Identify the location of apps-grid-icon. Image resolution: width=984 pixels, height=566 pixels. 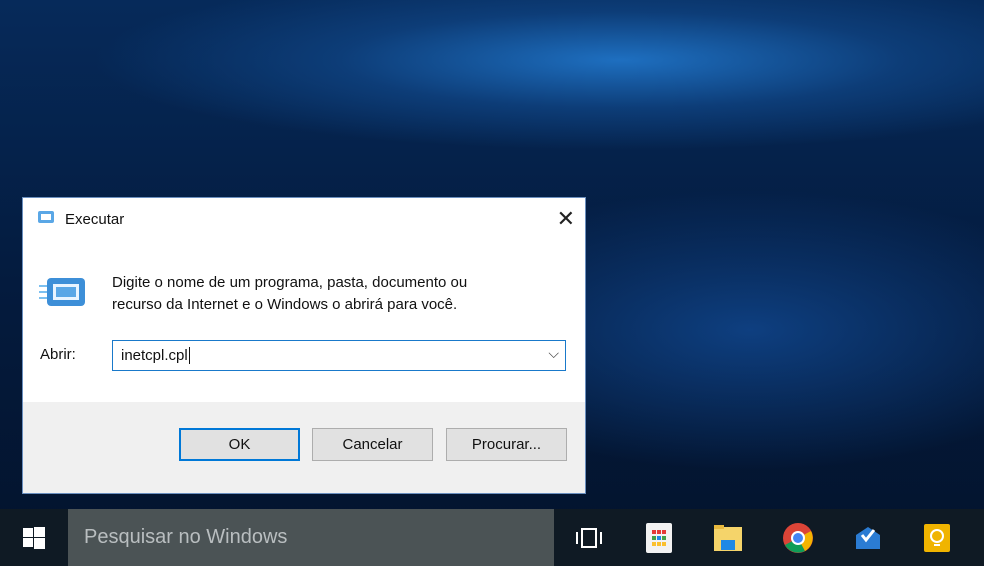
(659, 538).